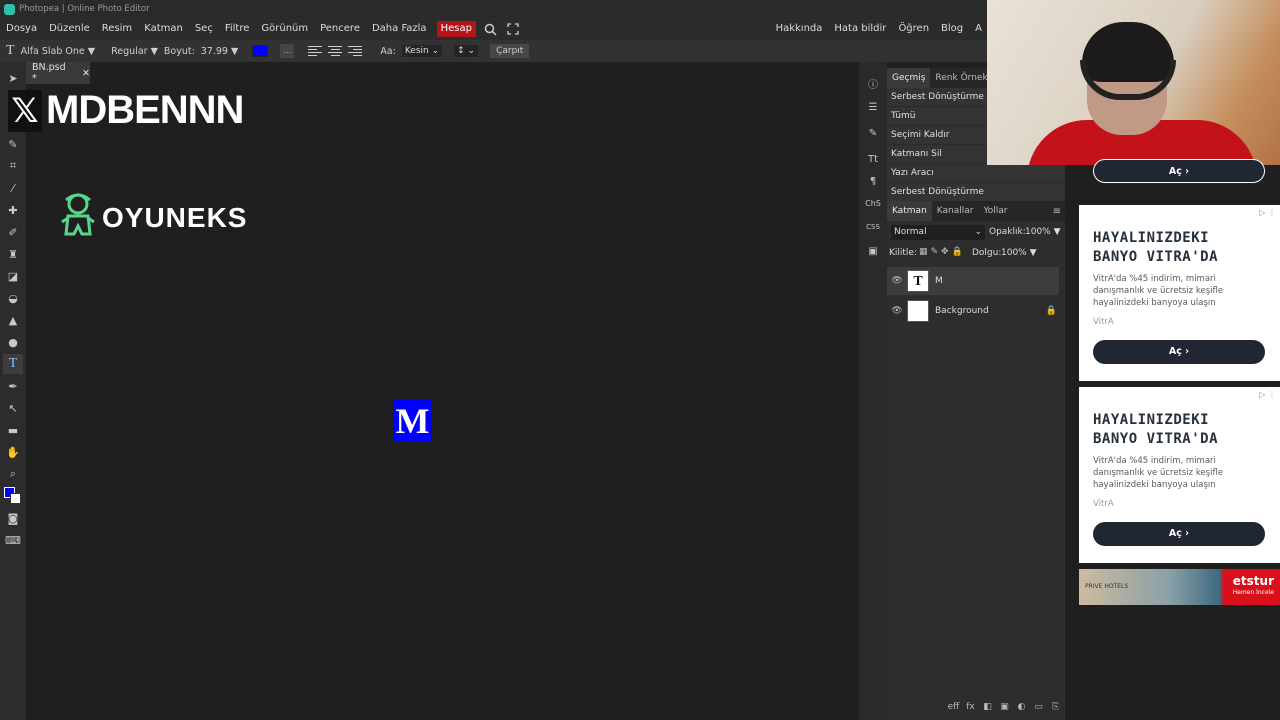 Image resolution: width=1280 pixels, height=720 pixels. Describe the element at coordinates (13, 540) in the screenshot. I see `keyboard-icon: ⌨` at that location.